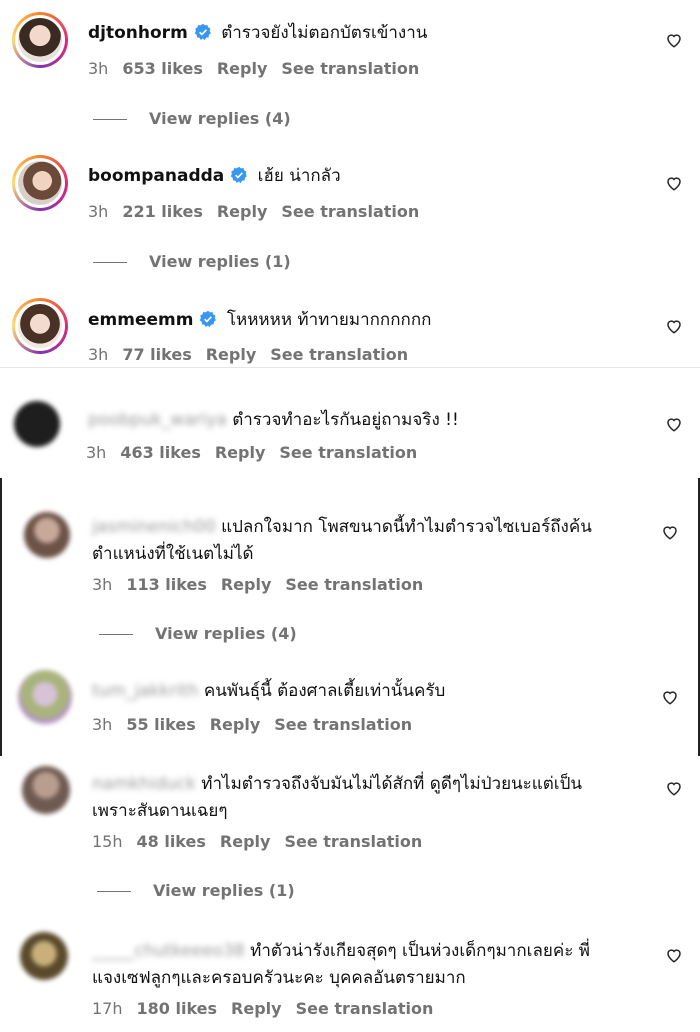 The width and height of the screenshot is (700, 1032). What do you see at coordinates (160, 452) in the screenshot?
I see `like-count: 463 likes` at bounding box center [160, 452].